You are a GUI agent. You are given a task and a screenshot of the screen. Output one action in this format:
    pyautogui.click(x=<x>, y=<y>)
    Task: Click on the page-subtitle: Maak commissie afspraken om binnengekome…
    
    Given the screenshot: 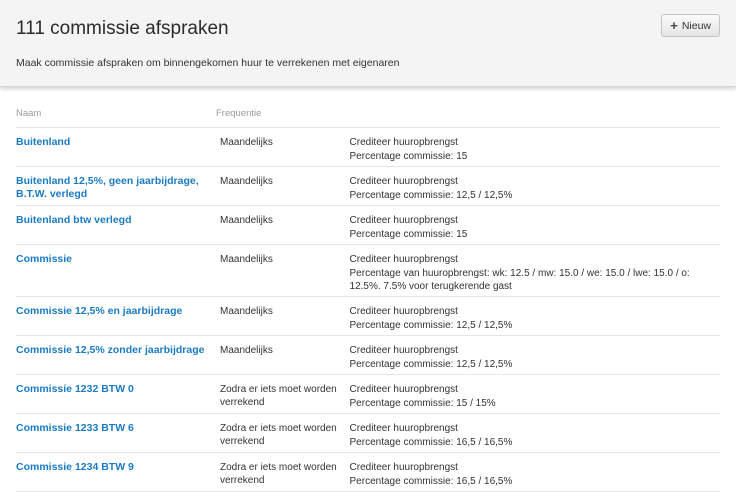 What is the action you would take?
    pyautogui.click(x=208, y=63)
    